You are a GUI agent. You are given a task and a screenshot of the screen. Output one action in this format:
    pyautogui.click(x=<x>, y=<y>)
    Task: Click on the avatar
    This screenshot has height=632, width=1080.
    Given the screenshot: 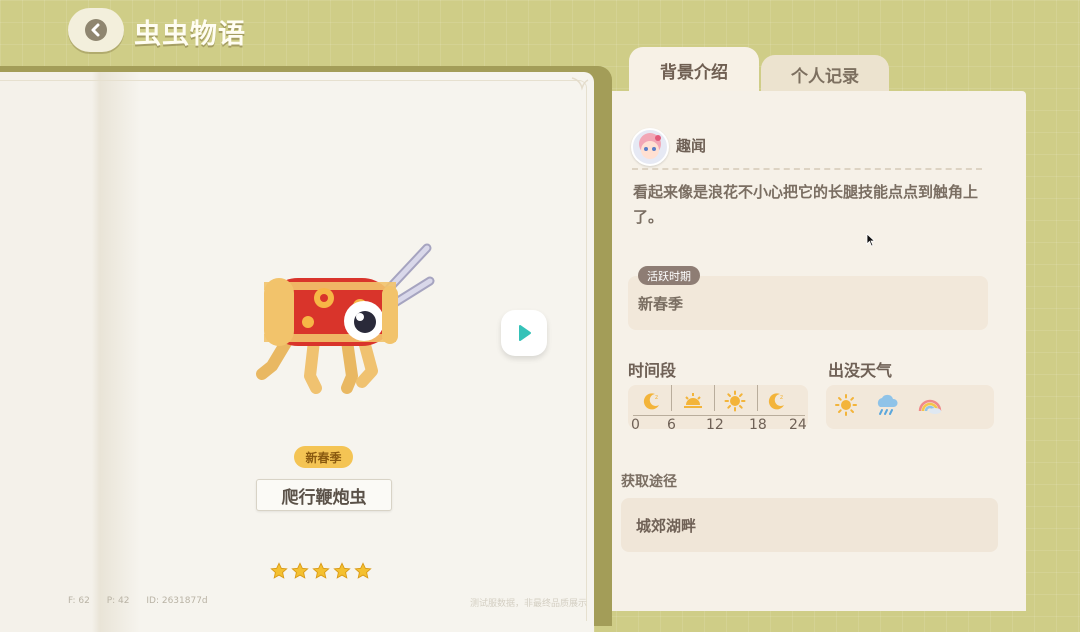 What is the action you would take?
    pyautogui.click(x=650, y=147)
    